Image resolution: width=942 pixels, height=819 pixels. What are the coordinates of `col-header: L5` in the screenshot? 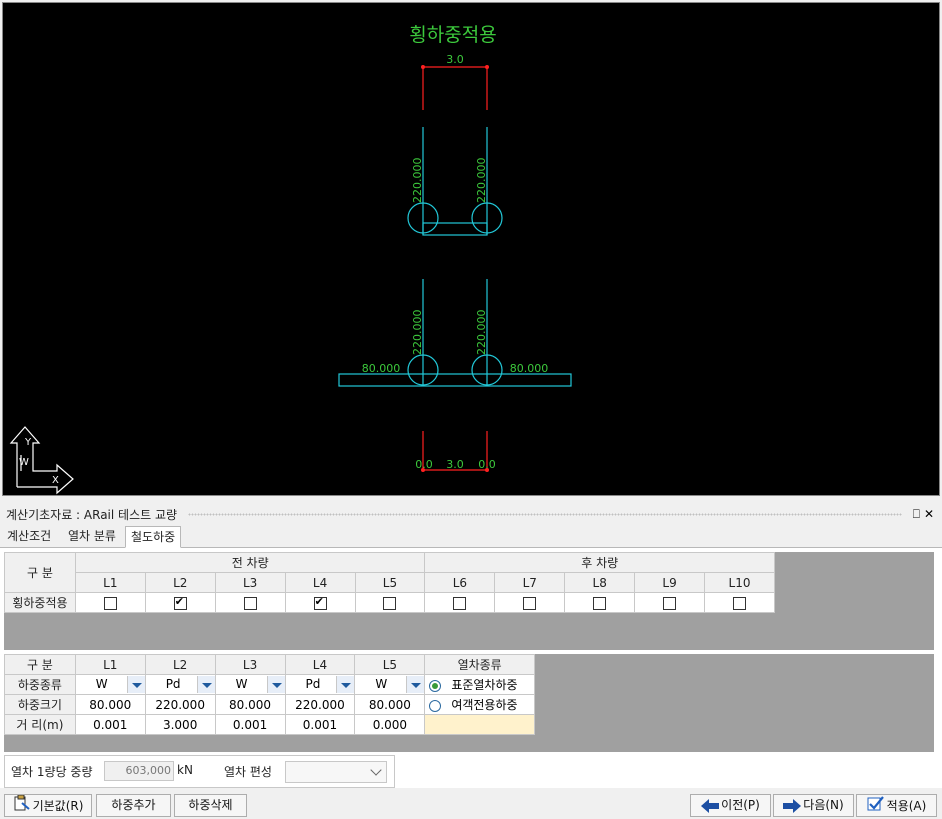 It's located at (390, 582).